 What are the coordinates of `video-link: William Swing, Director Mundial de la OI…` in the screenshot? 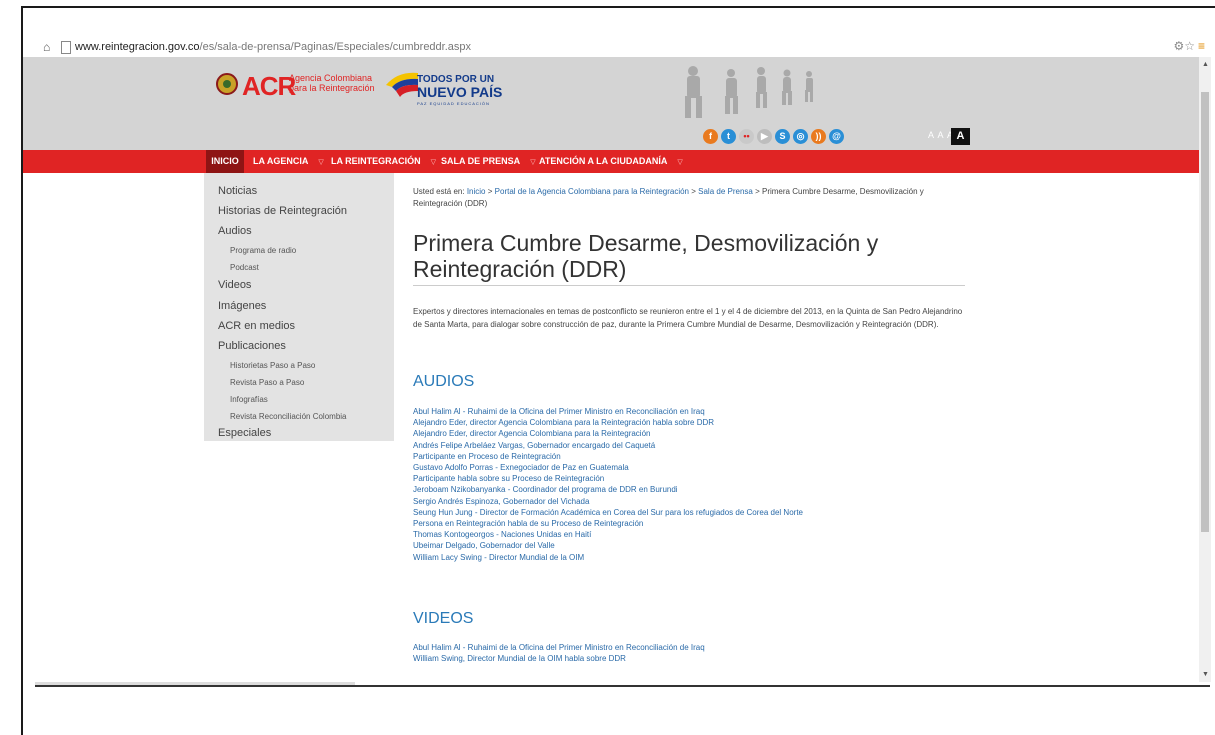 It's located at (713, 658).